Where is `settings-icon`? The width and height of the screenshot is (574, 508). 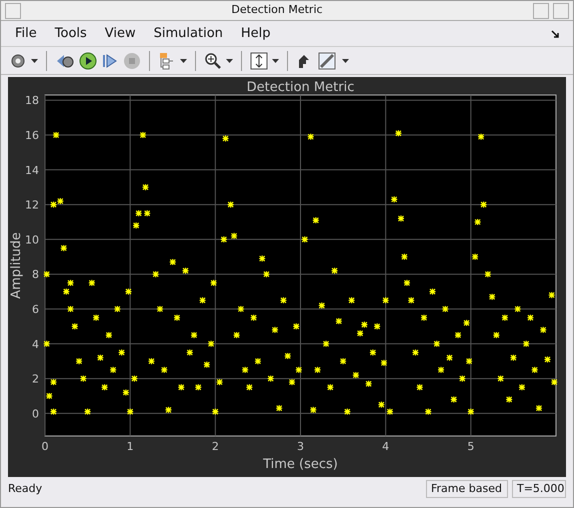 settings-icon is located at coordinates (18, 61).